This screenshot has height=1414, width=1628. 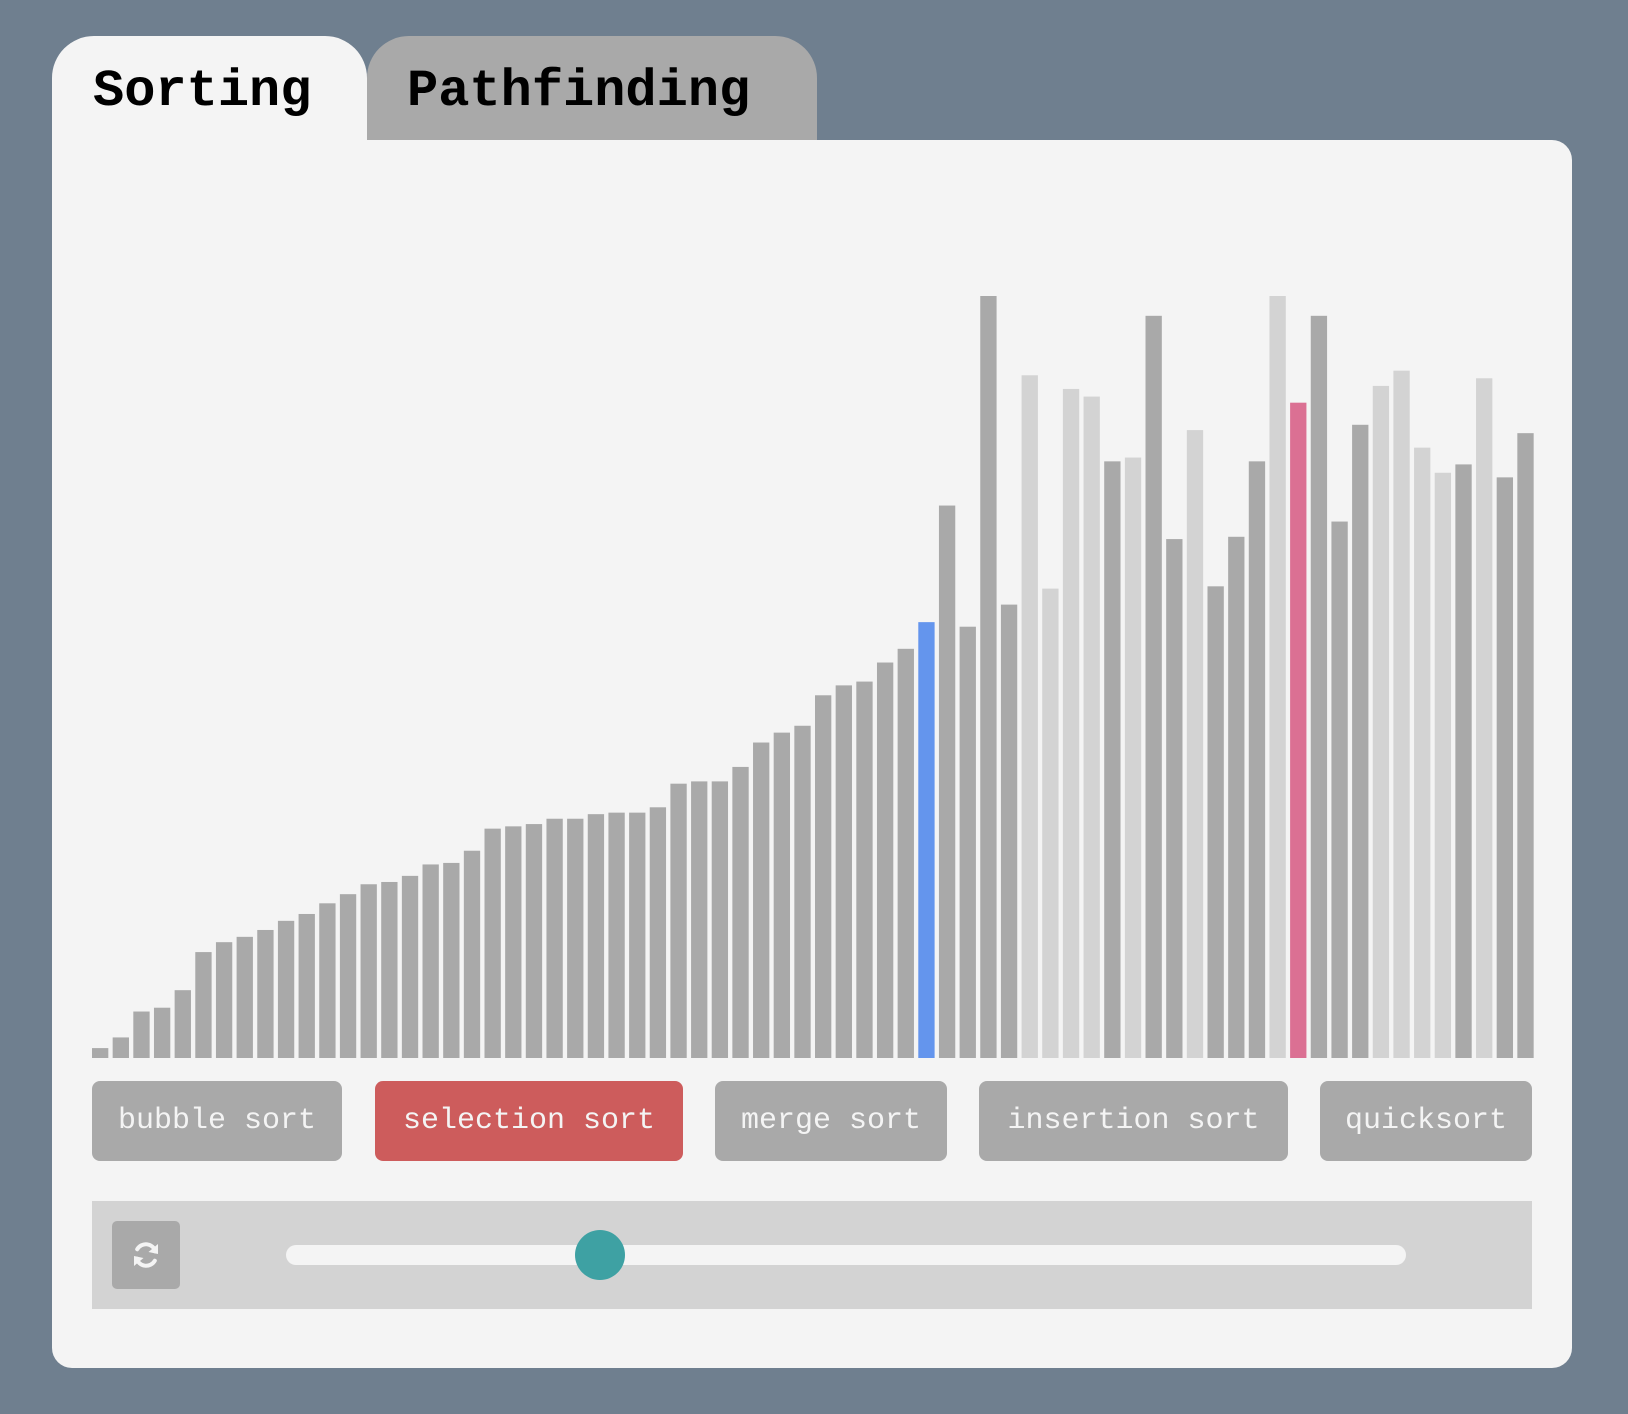 What do you see at coordinates (1426, 1121) in the screenshot?
I see `quicksort-button: quicksort` at bounding box center [1426, 1121].